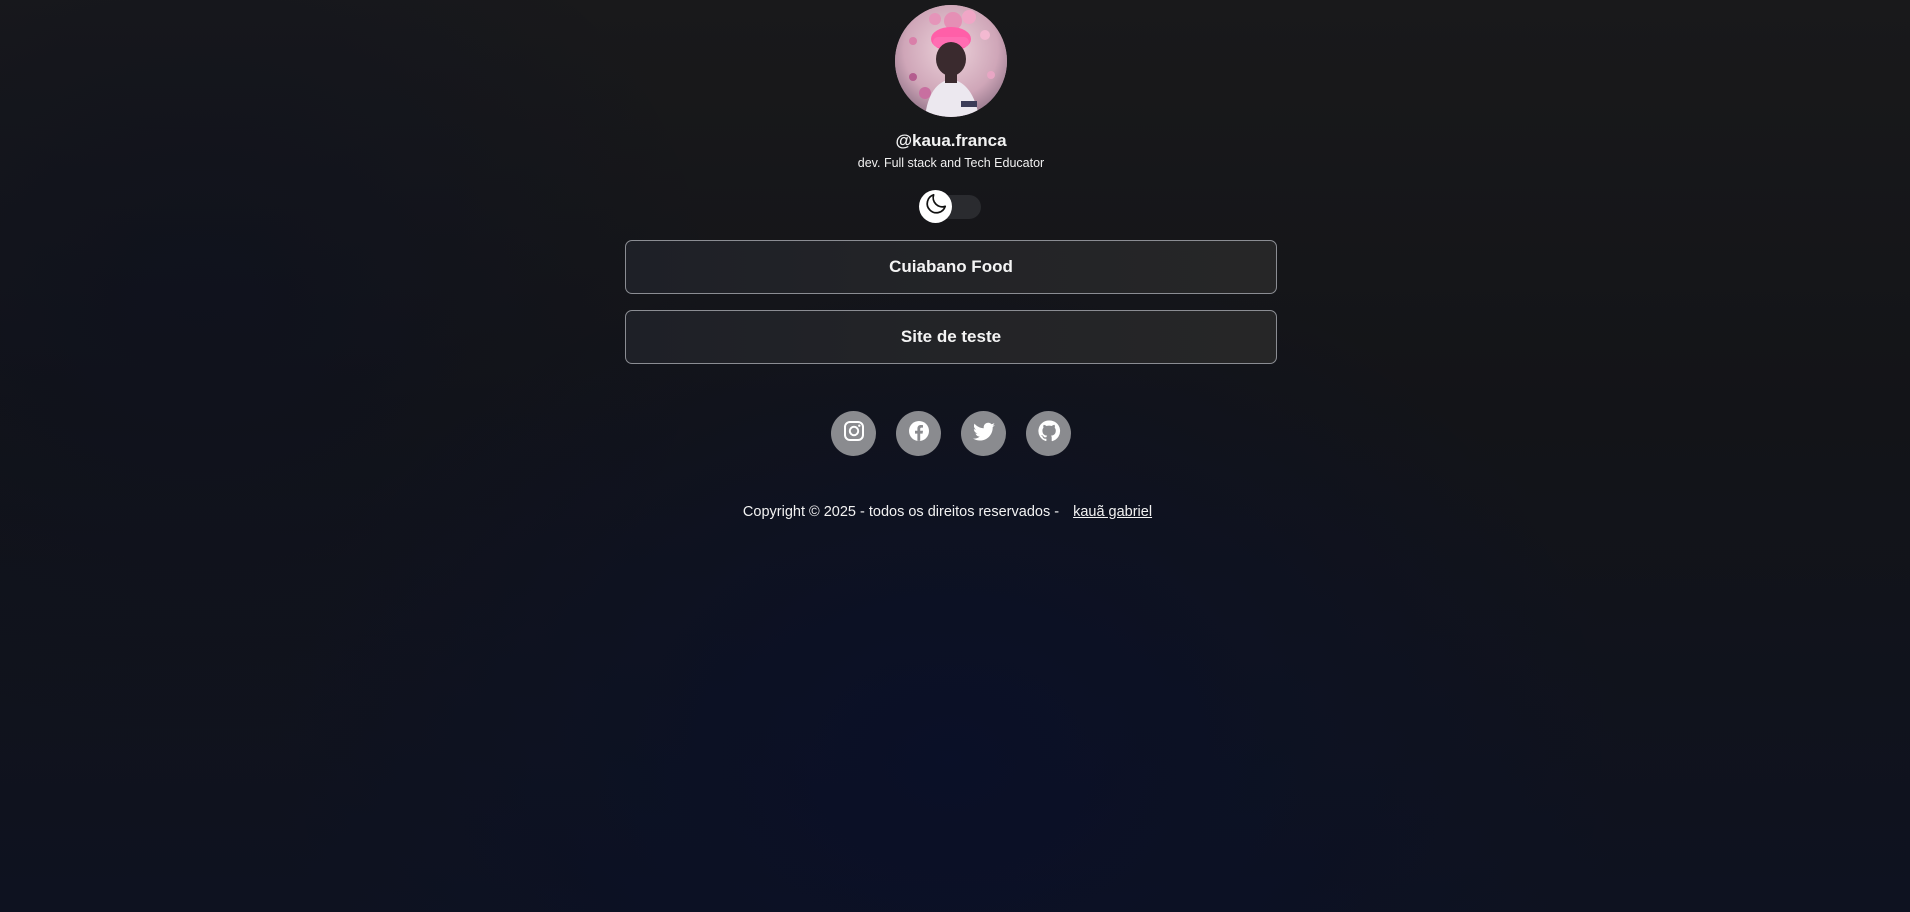 This screenshot has height=912, width=1910. Describe the element at coordinates (951, 433) in the screenshot. I see `social-links` at that location.